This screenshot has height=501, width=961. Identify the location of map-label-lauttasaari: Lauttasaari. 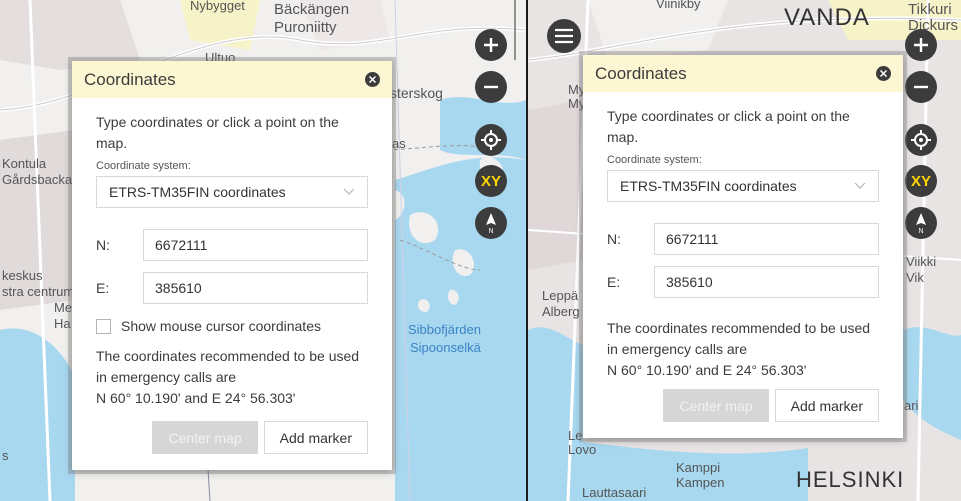
(614, 492).